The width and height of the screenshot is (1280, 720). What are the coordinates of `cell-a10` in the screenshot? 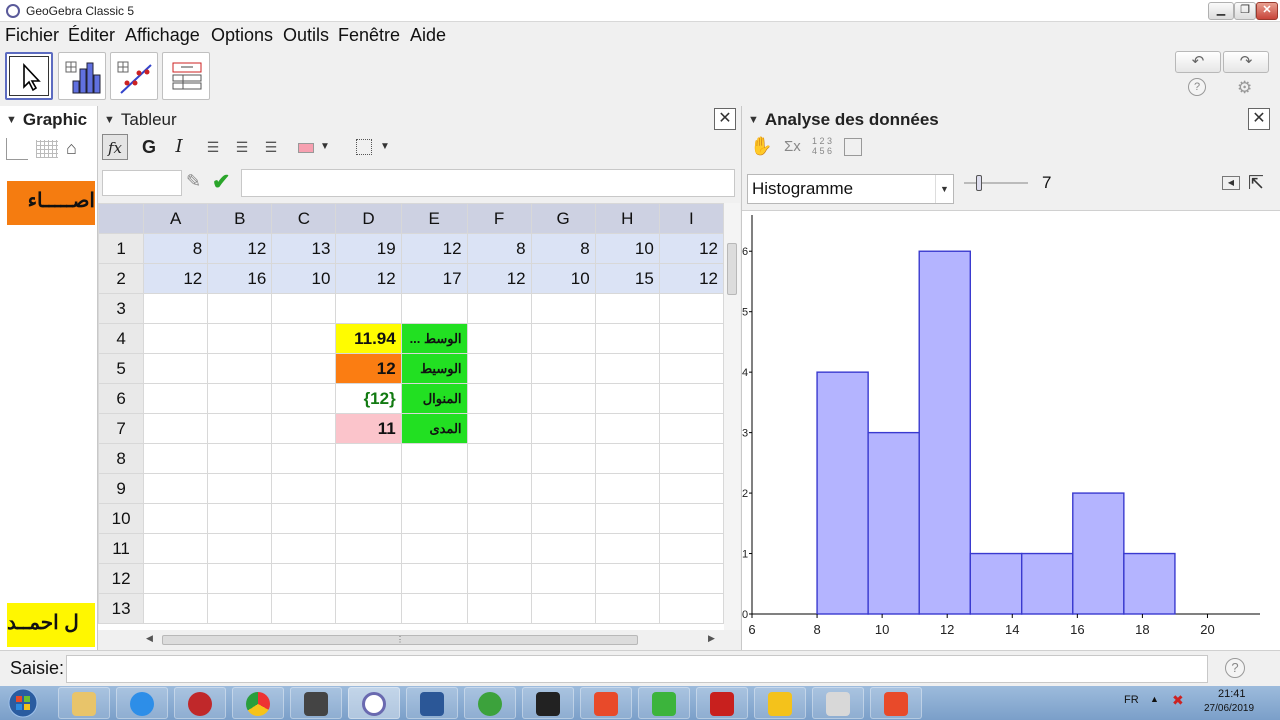 It's located at (176, 518).